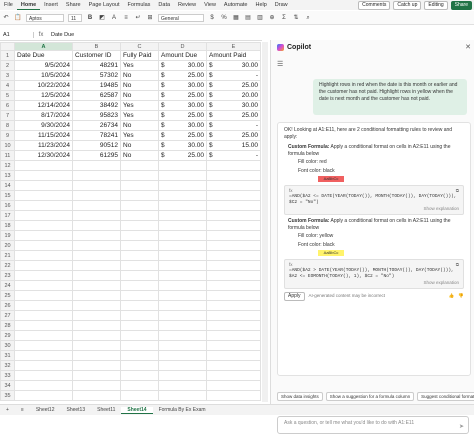 This screenshot has width=474, height=434. What do you see at coordinates (260, 5) in the screenshot?
I see `menu-help: Help` at bounding box center [260, 5].